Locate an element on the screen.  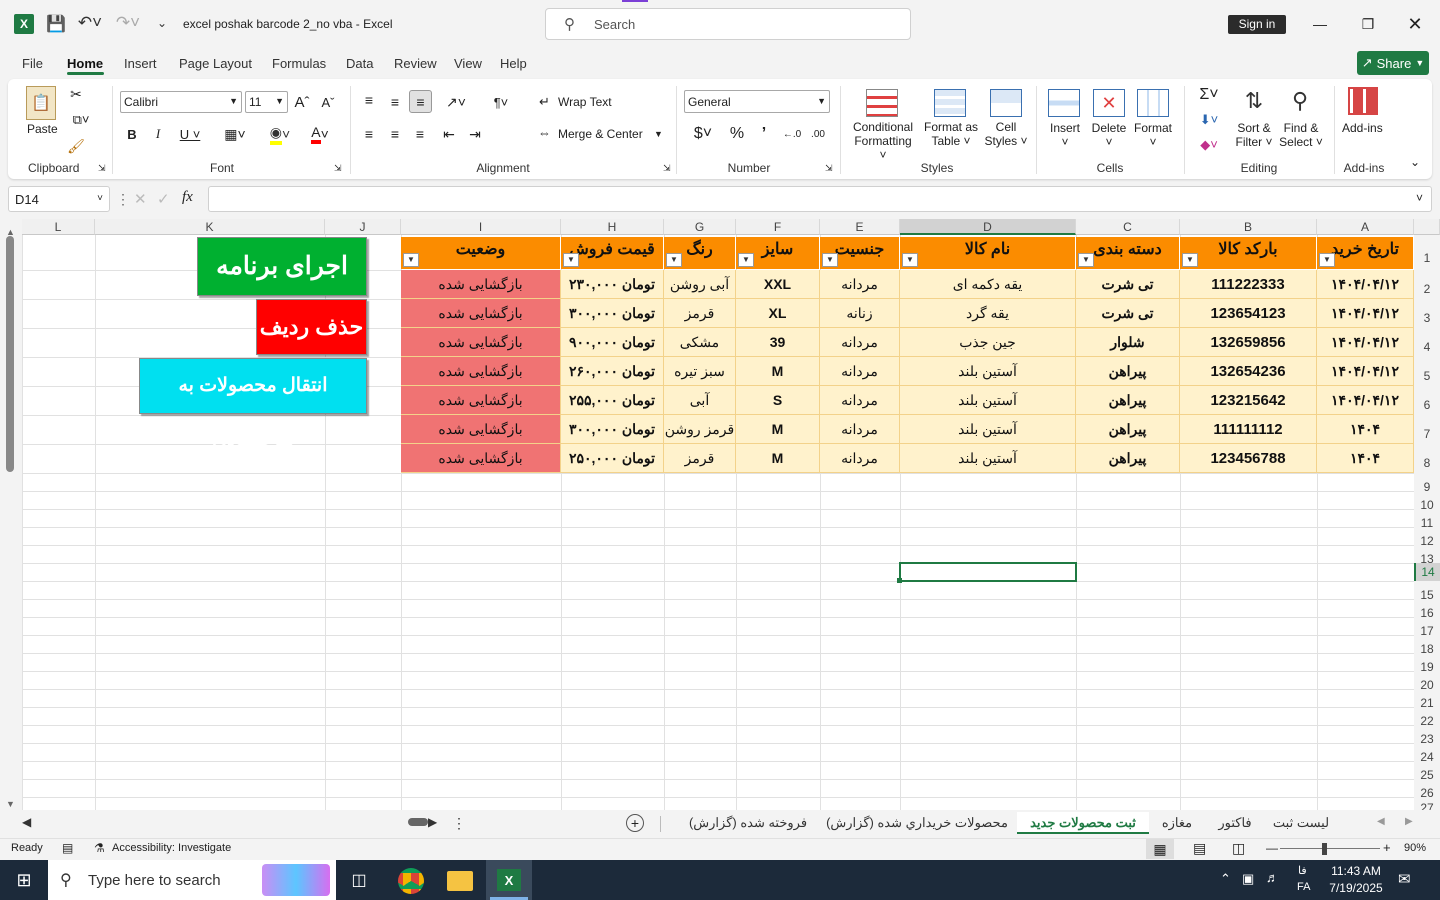
table-cell: ۲۵۰,۰۰۰ تومان is located at coordinates (612, 458).